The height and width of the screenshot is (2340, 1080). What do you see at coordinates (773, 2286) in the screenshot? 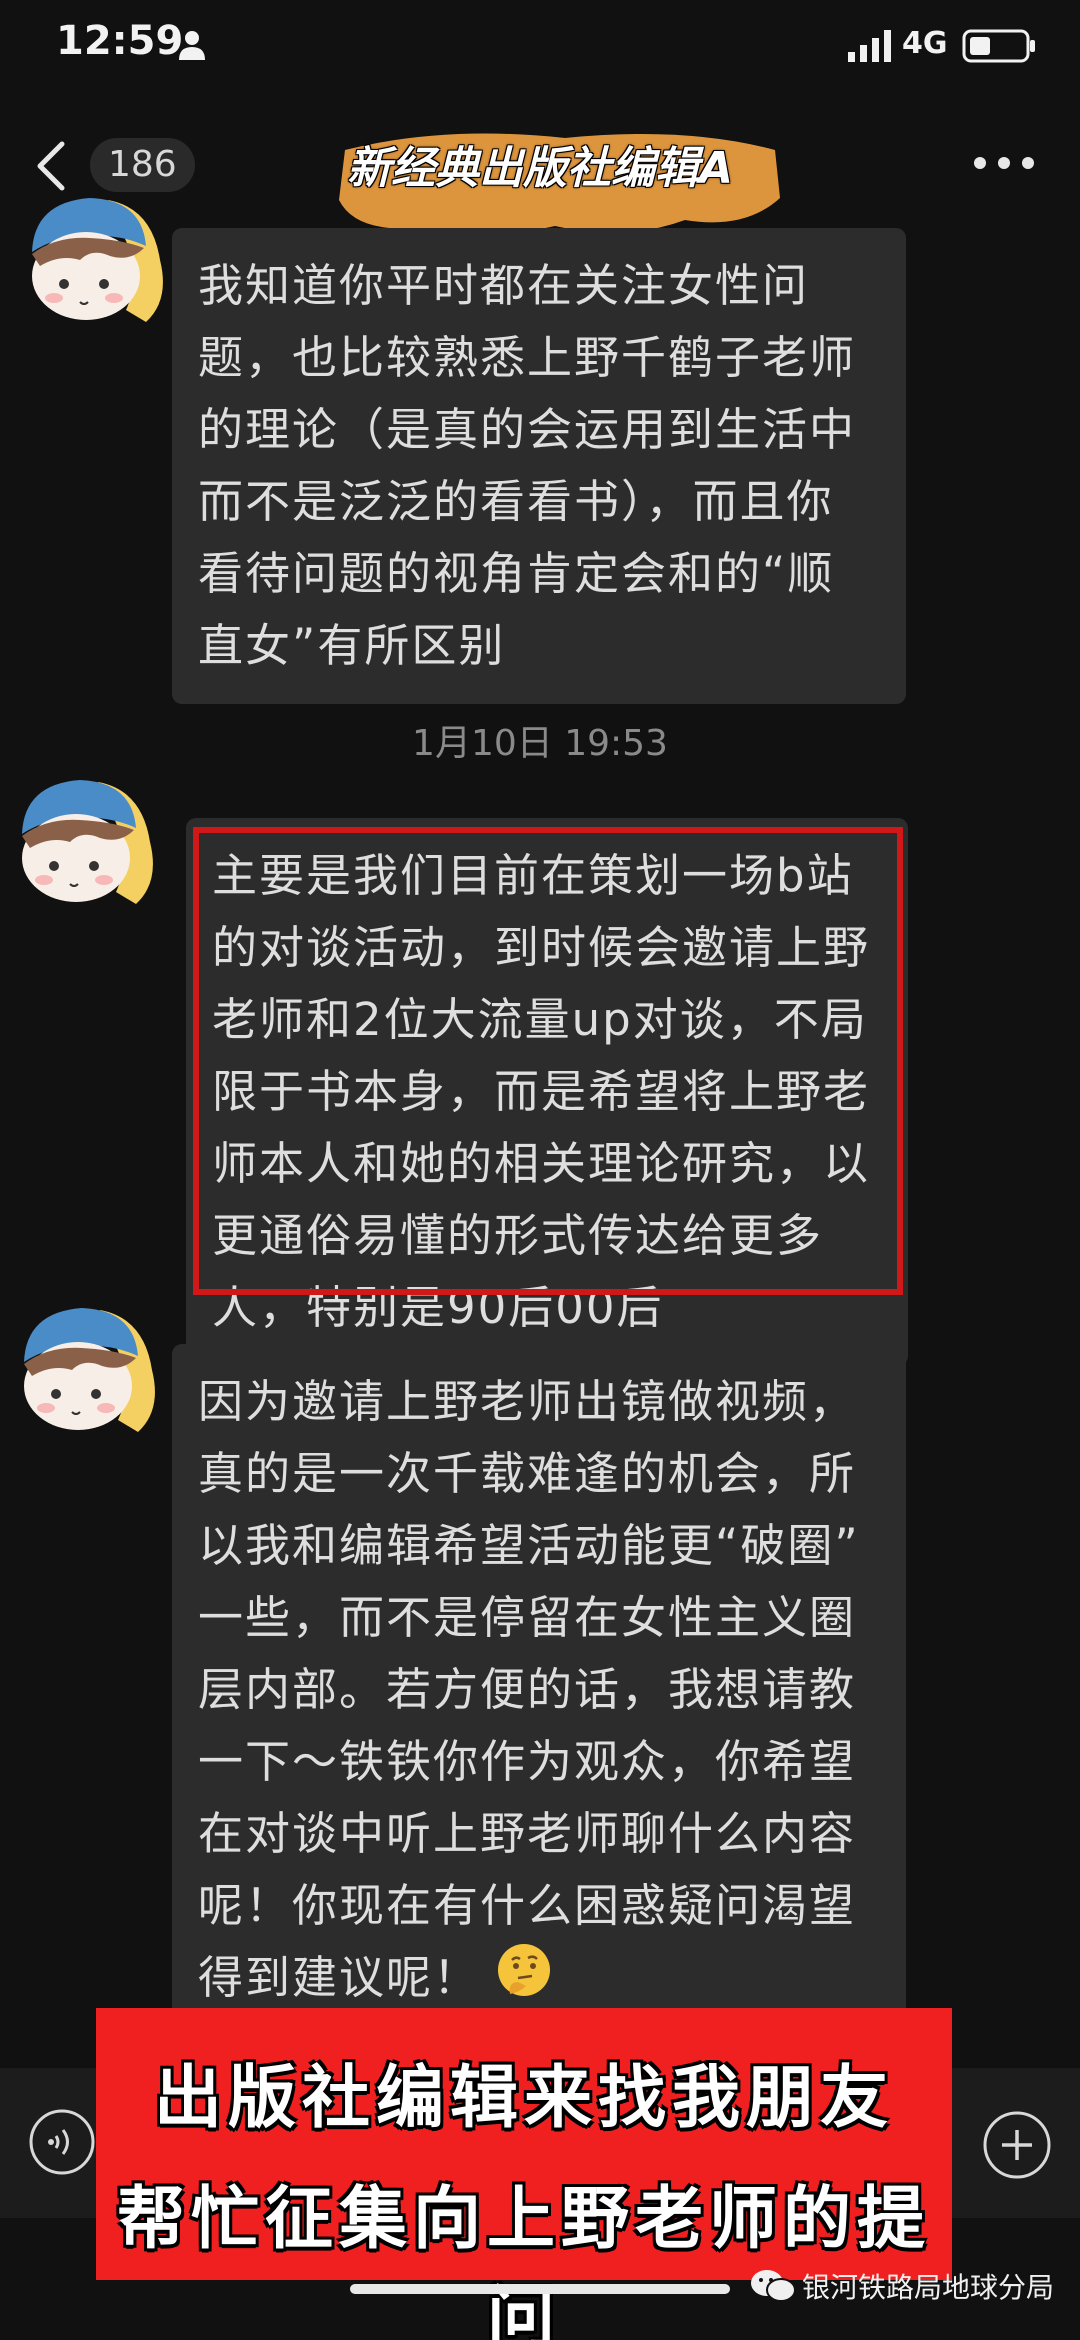
I see `wechat-icon` at bounding box center [773, 2286].